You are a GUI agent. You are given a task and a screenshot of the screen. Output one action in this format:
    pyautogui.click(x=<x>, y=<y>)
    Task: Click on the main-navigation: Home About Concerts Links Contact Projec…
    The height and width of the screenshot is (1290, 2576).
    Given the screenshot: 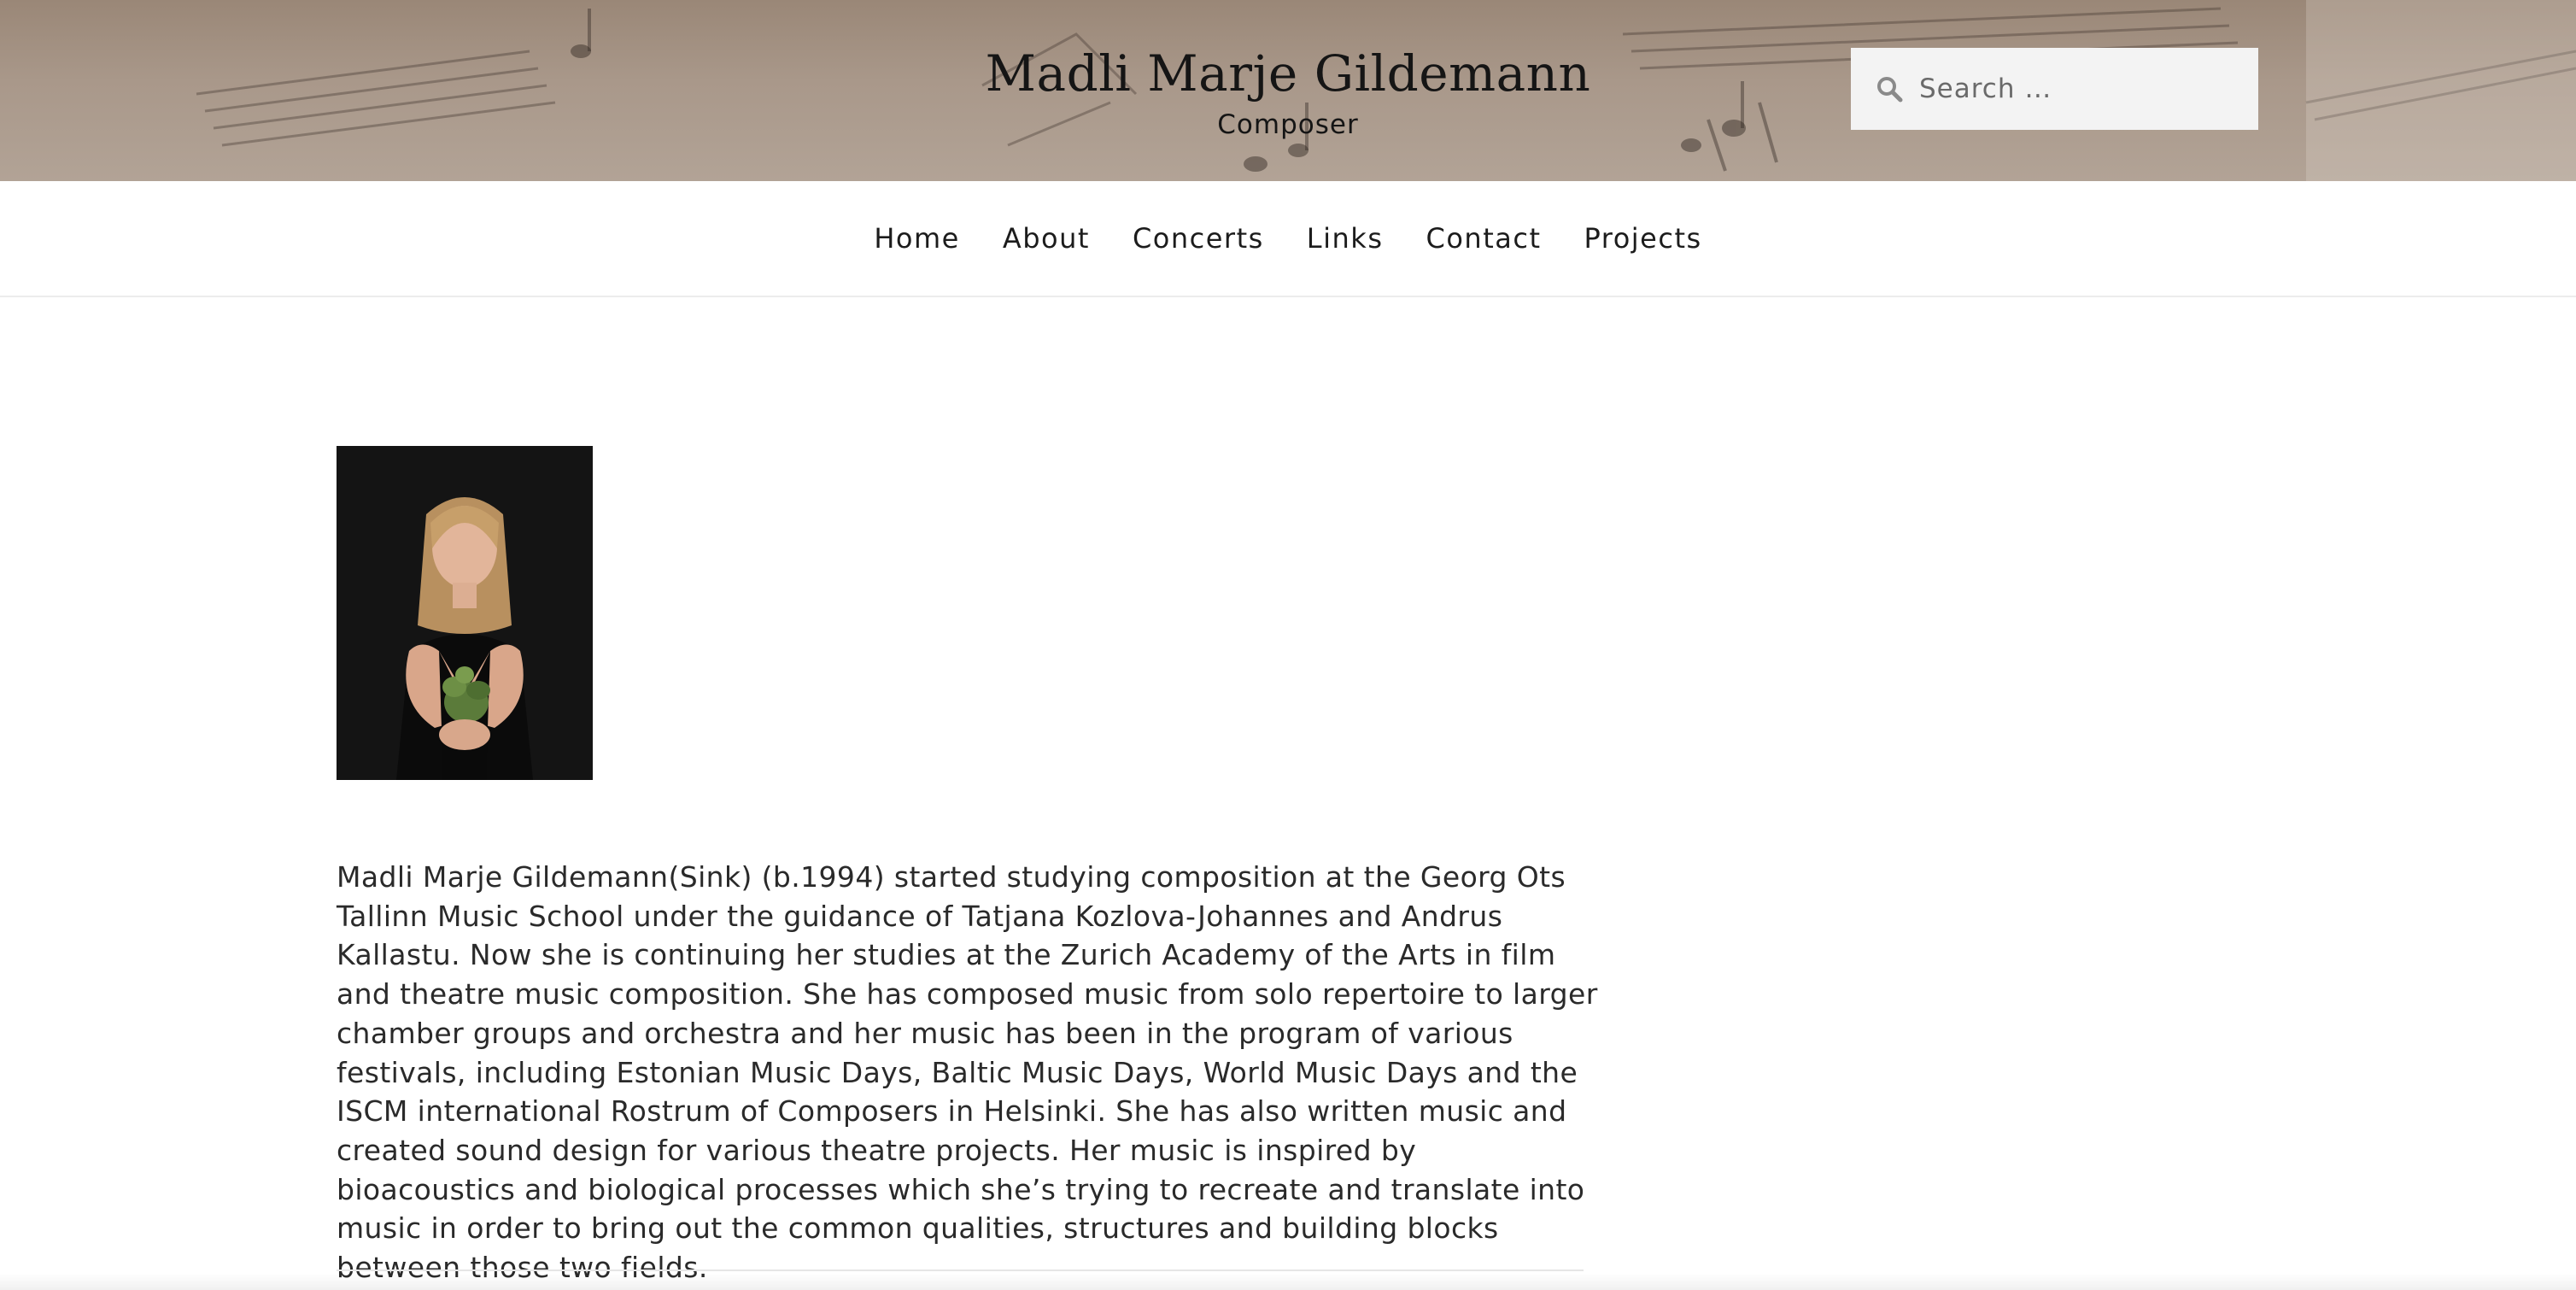 What is the action you would take?
    pyautogui.click(x=1288, y=239)
    